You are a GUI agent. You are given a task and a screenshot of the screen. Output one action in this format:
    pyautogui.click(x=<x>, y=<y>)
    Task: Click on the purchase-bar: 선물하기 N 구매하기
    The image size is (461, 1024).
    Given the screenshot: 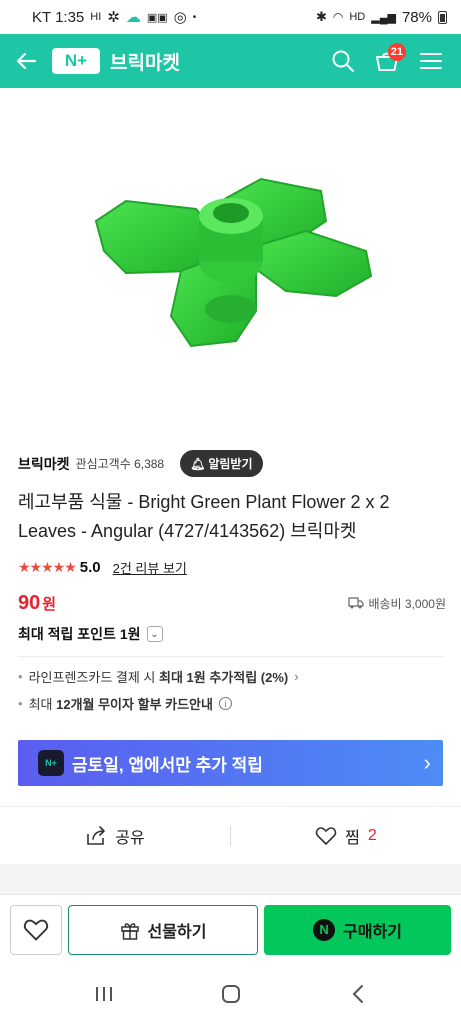 What is the action you would take?
    pyautogui.click(x=230, y=929)
    